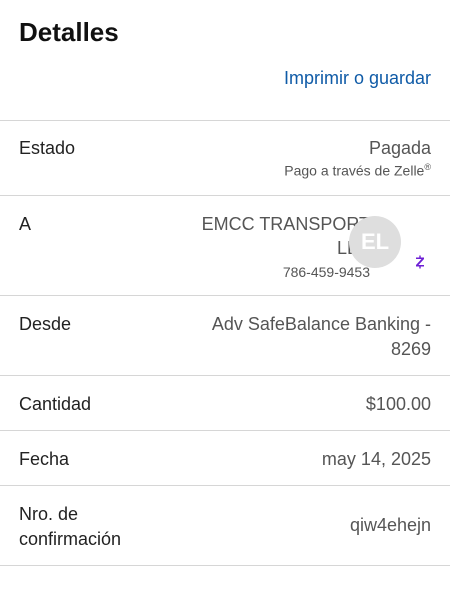  I want to click on page-title: Detalles, so click(69, 32).